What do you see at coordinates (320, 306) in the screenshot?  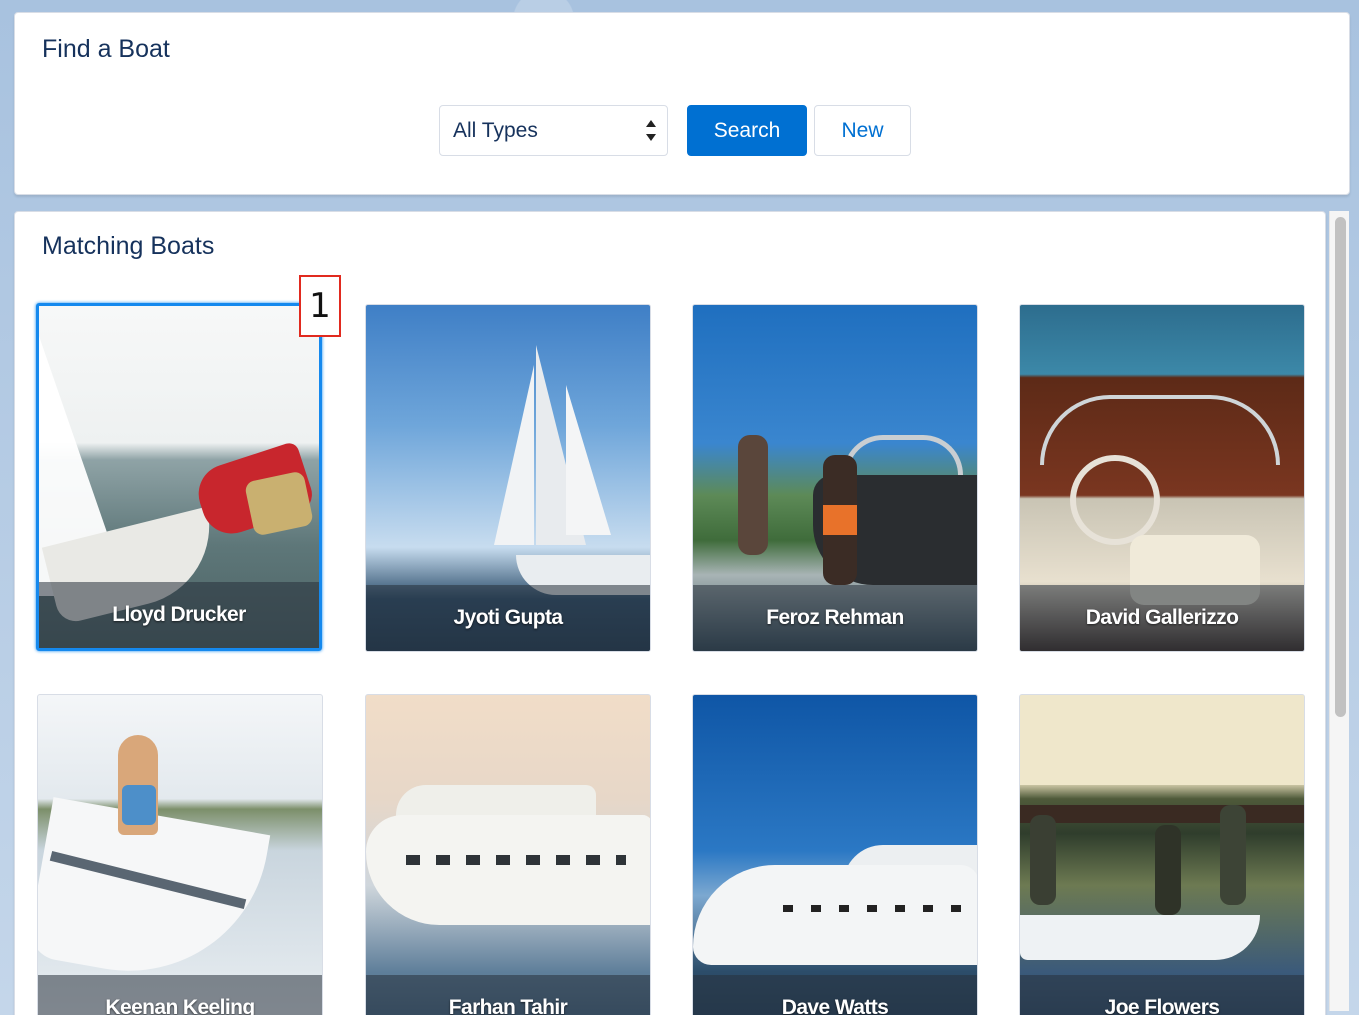 I see `annotation-marker: 1` at bounding box center [320, 306].